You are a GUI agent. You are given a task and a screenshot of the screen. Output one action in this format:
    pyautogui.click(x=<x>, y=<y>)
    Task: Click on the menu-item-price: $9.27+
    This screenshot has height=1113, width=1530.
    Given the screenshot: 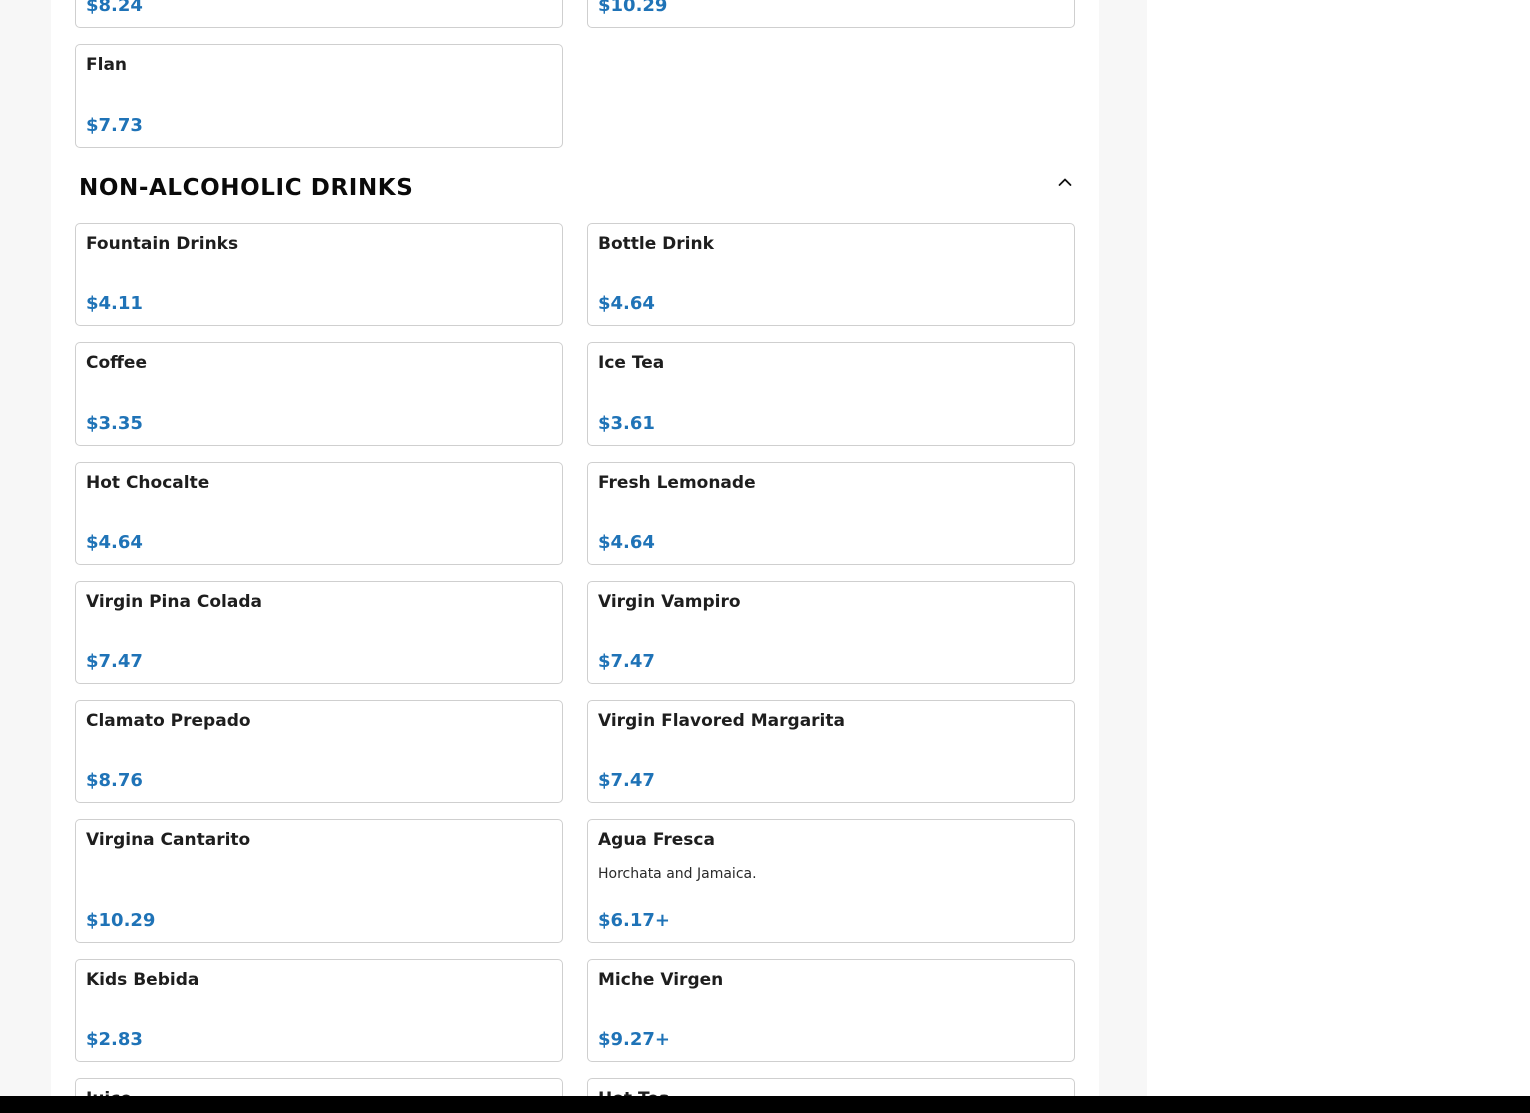 What is the action you would take?
    pyautogui.click(x=634, y=1039)
    